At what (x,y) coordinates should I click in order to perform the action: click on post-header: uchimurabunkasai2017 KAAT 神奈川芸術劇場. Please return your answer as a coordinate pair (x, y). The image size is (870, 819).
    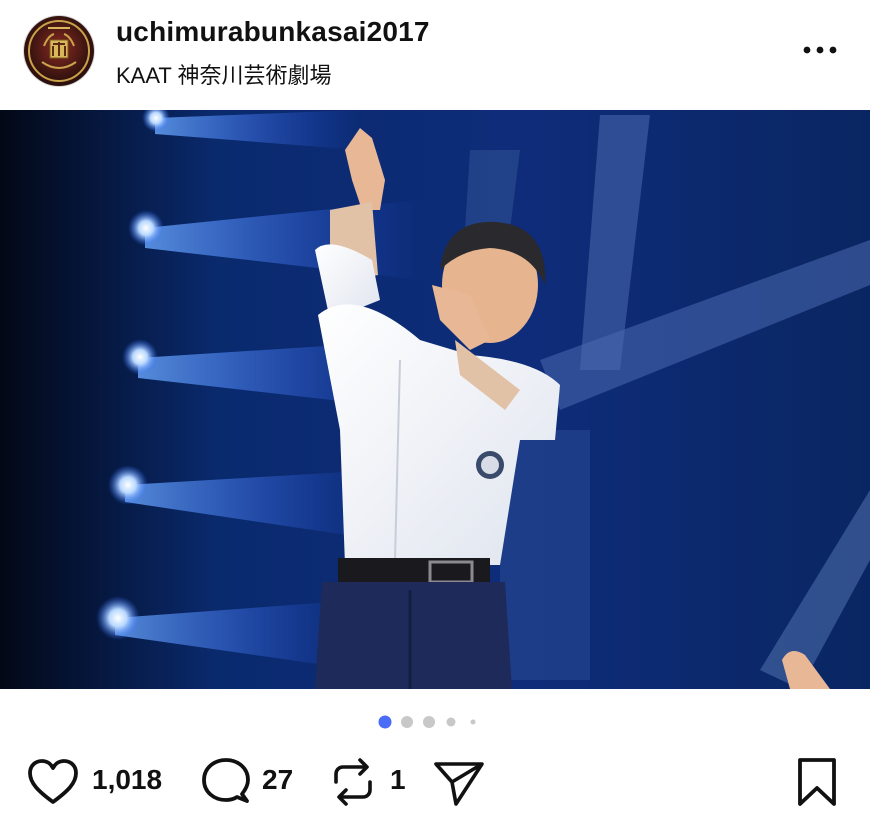
    Looking at the image, I should click on (435, 55).